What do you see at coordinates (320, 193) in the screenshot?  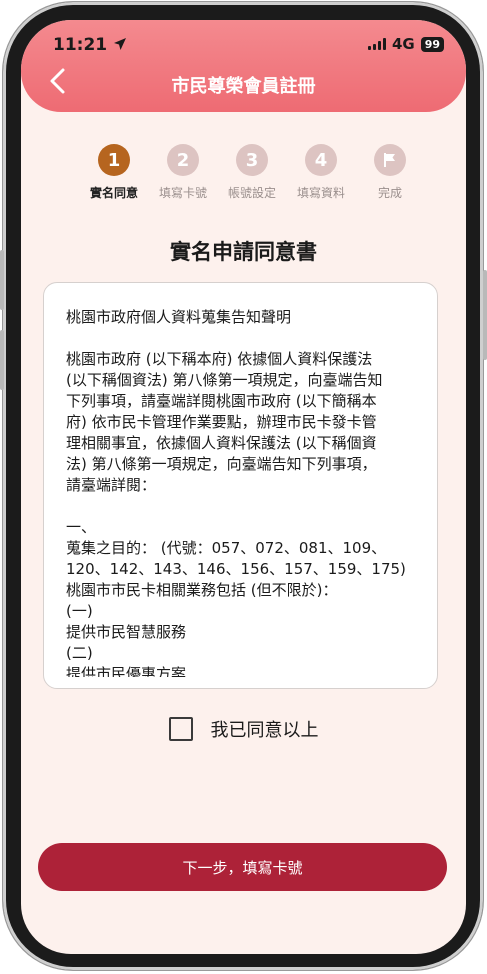 I see `step-label: 填寫資料` at bounding box center [320, 193].